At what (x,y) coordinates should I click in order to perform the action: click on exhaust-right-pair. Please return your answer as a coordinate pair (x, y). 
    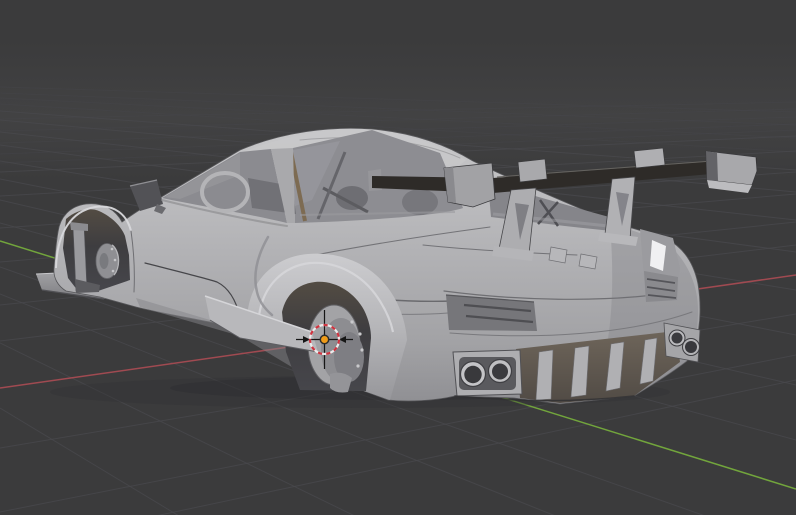
    Looking at the image, I should click on (682, 342).